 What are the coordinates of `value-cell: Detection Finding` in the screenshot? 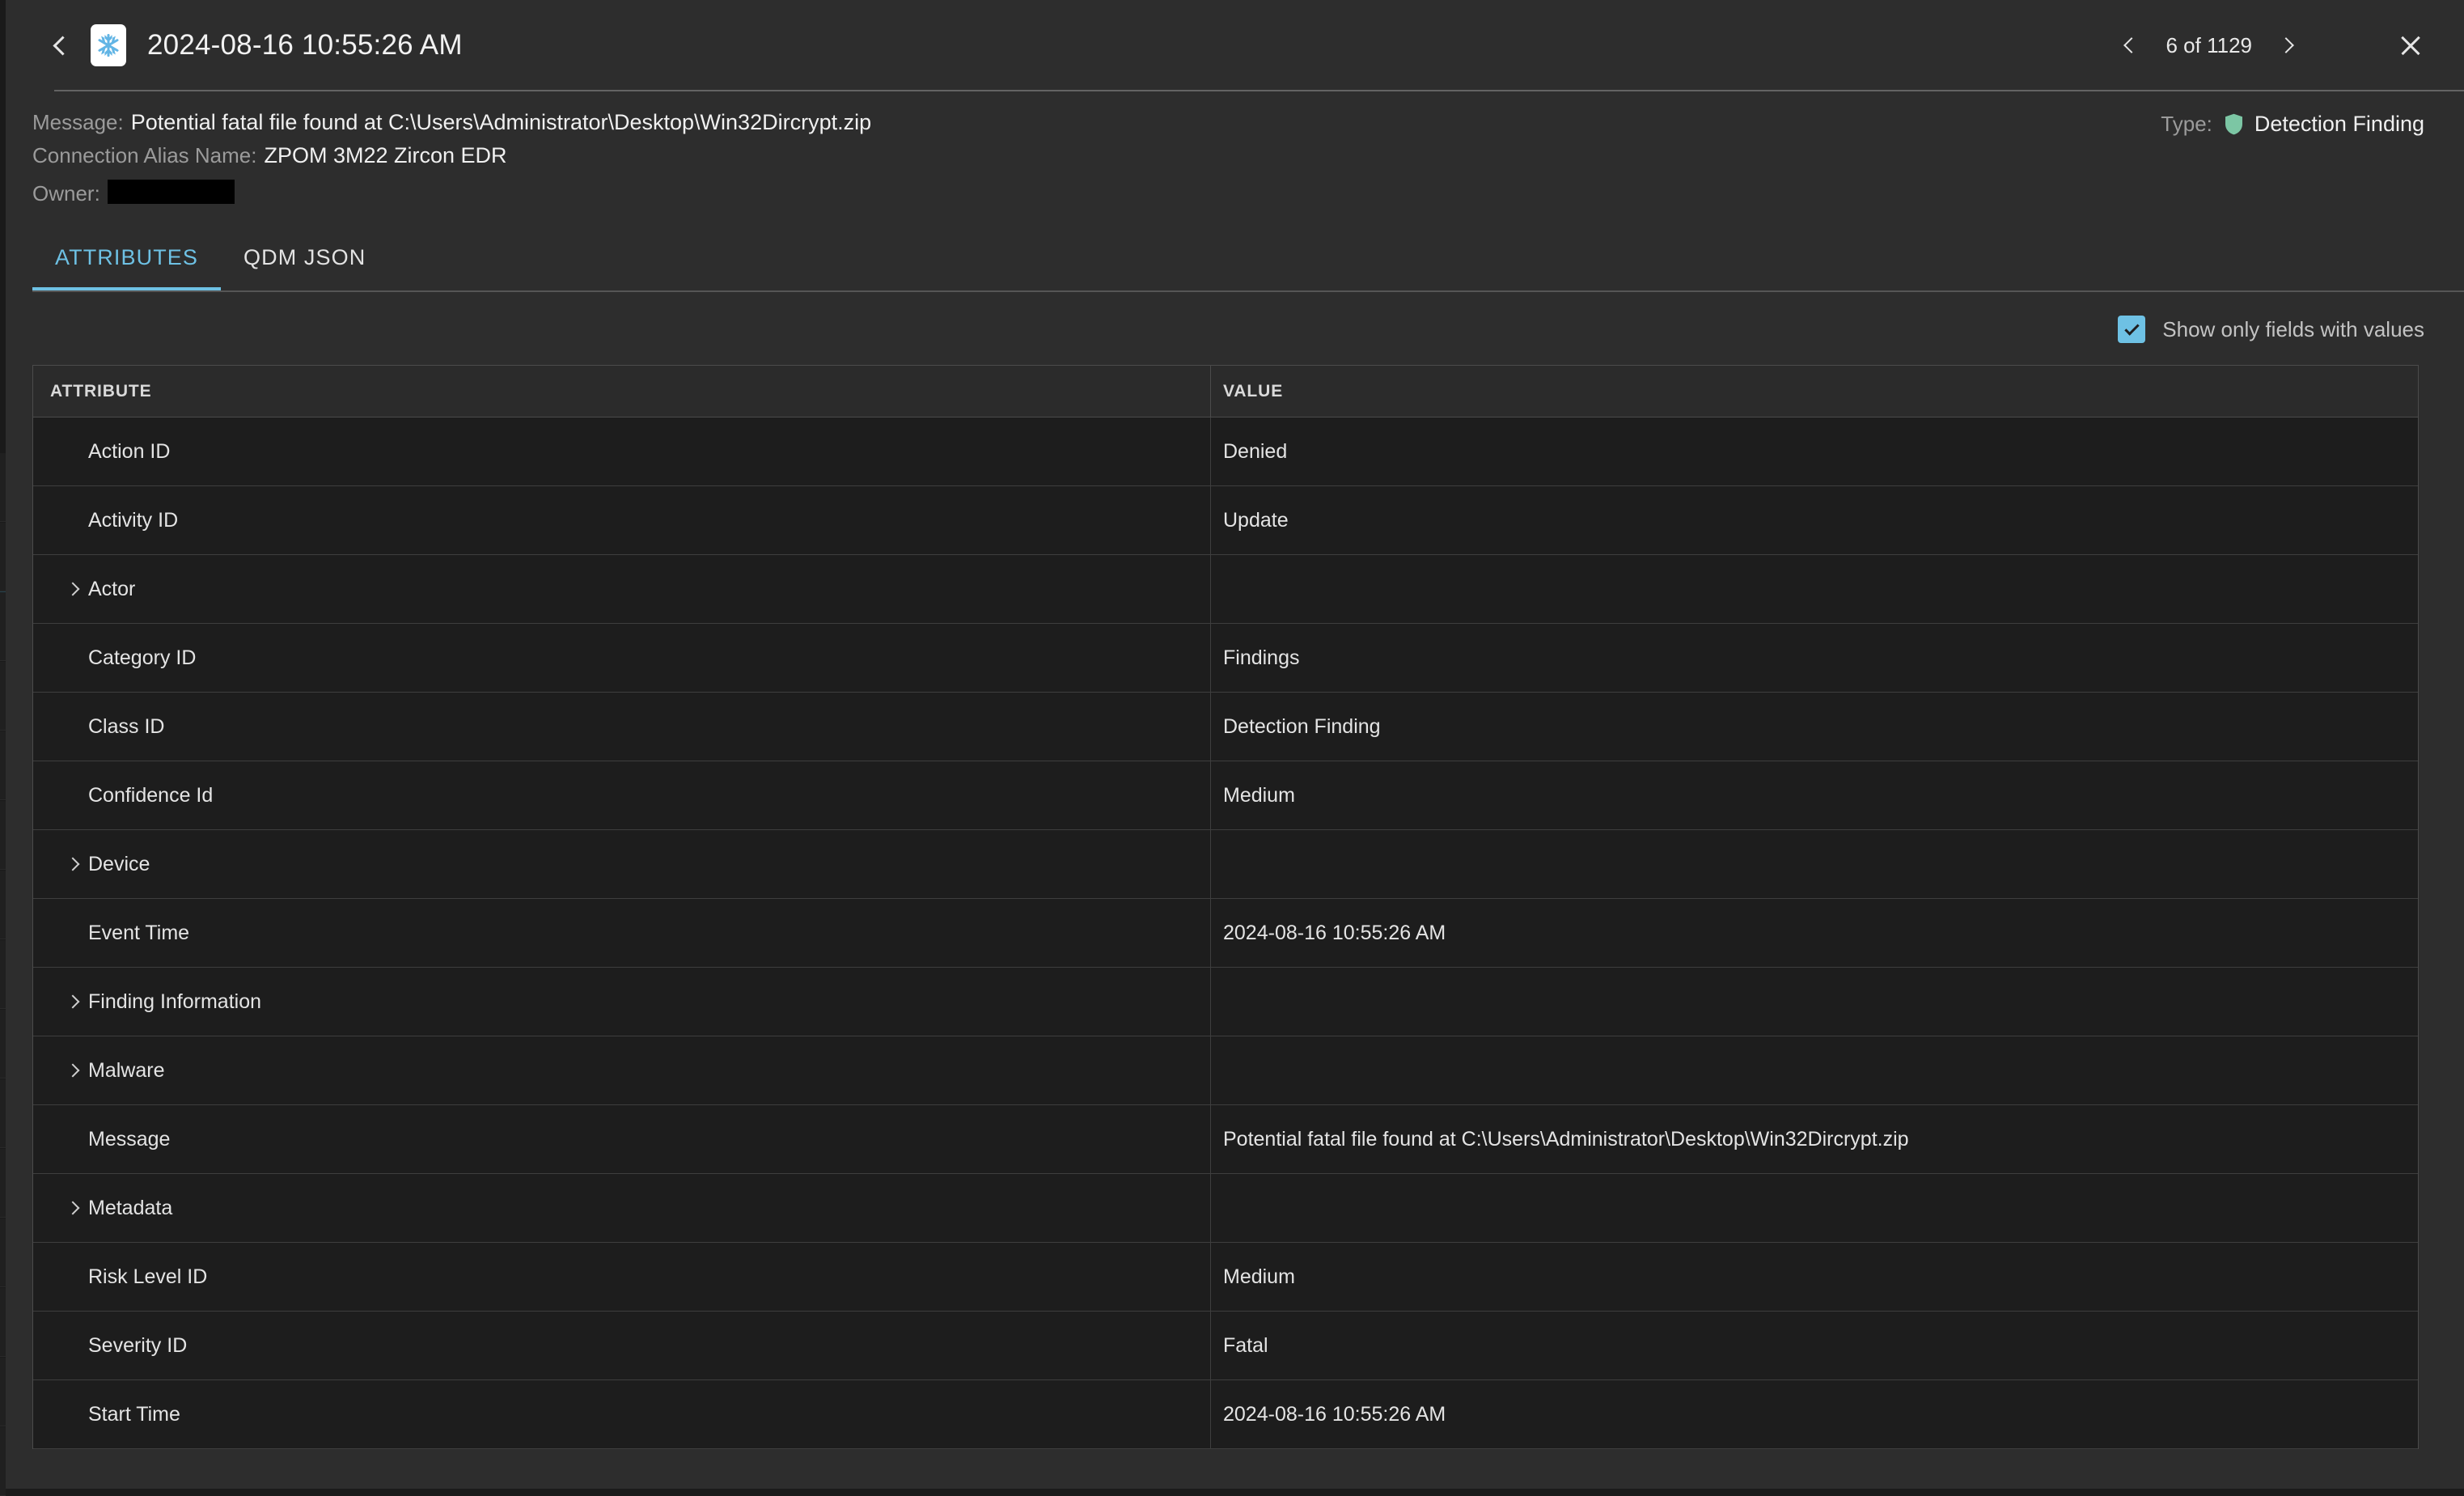 It's located at (1814, 727).